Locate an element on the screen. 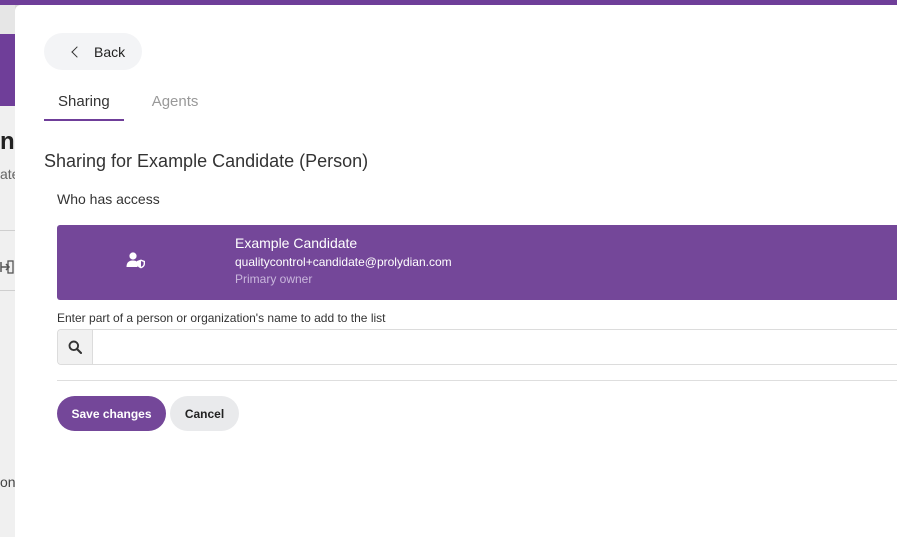  chevron-left-icon is located at coordinates (77, 51).